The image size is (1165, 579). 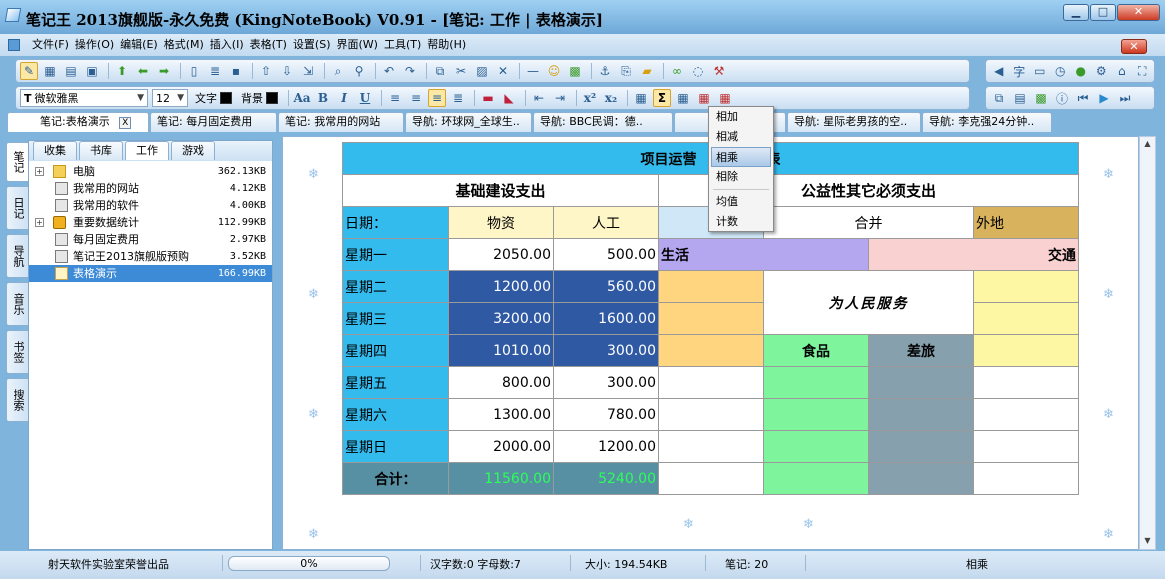 What do you see at coordinates (142, 45) in the screenshot?
I see `menu-edit: 编辑(E)` at bounding box center [142, 45].